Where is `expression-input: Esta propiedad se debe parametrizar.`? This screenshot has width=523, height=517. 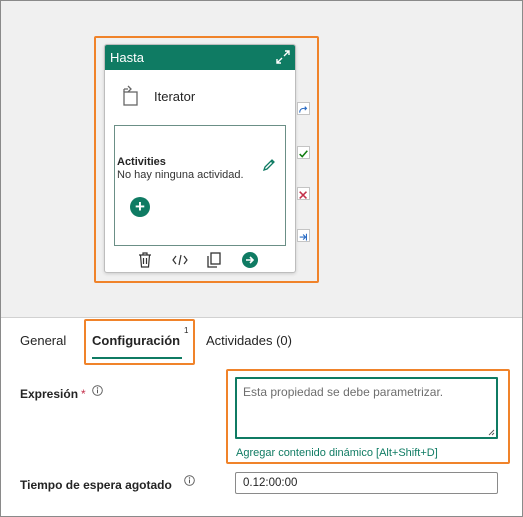 expression-input: Esta propiedad se debe parametrizar. is located at coordinates (366, 408).